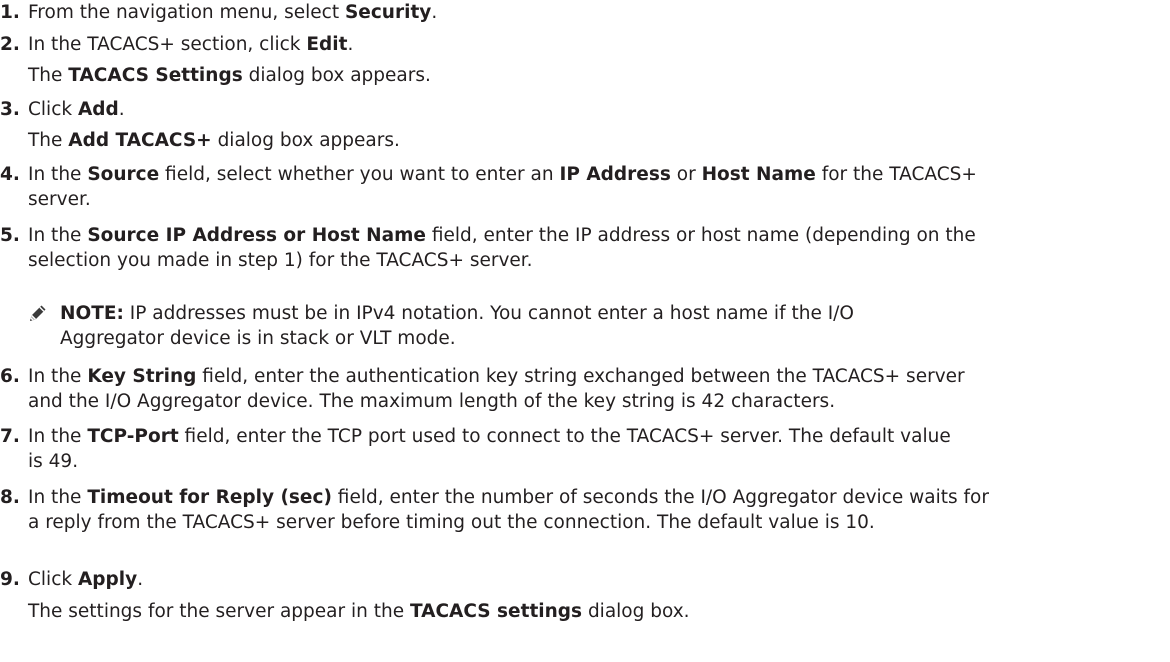  I want to click on step-number: 8., so click(10, 497).